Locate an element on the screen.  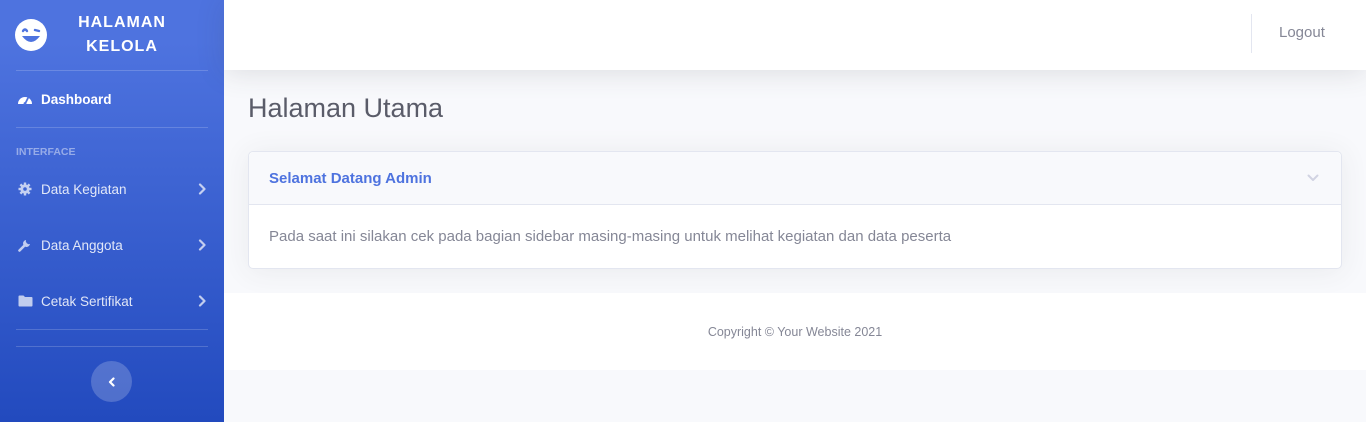
cog-icon is located at coordinates (25, 189).